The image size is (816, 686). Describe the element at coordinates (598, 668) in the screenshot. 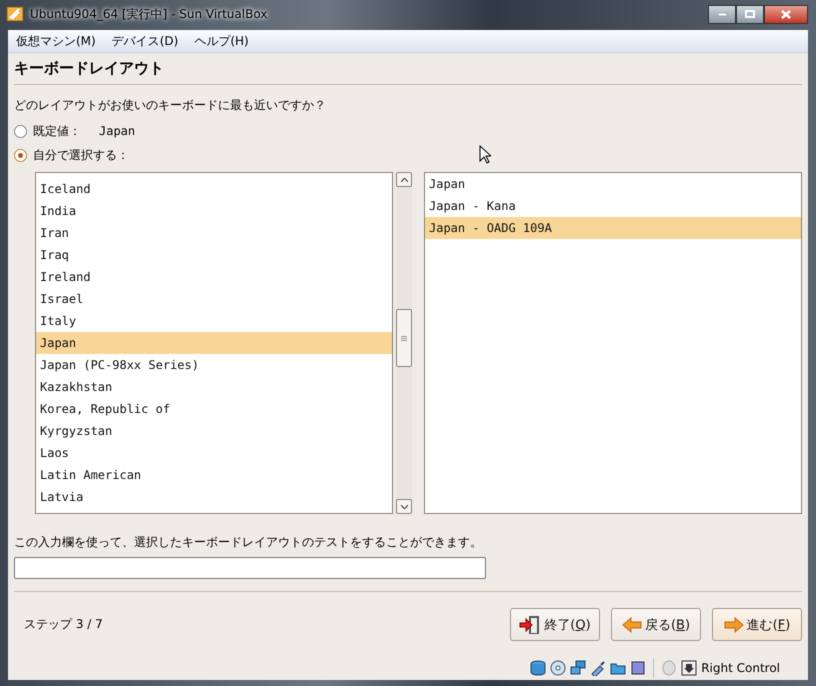

I see `usb-plug-icon` at that location.